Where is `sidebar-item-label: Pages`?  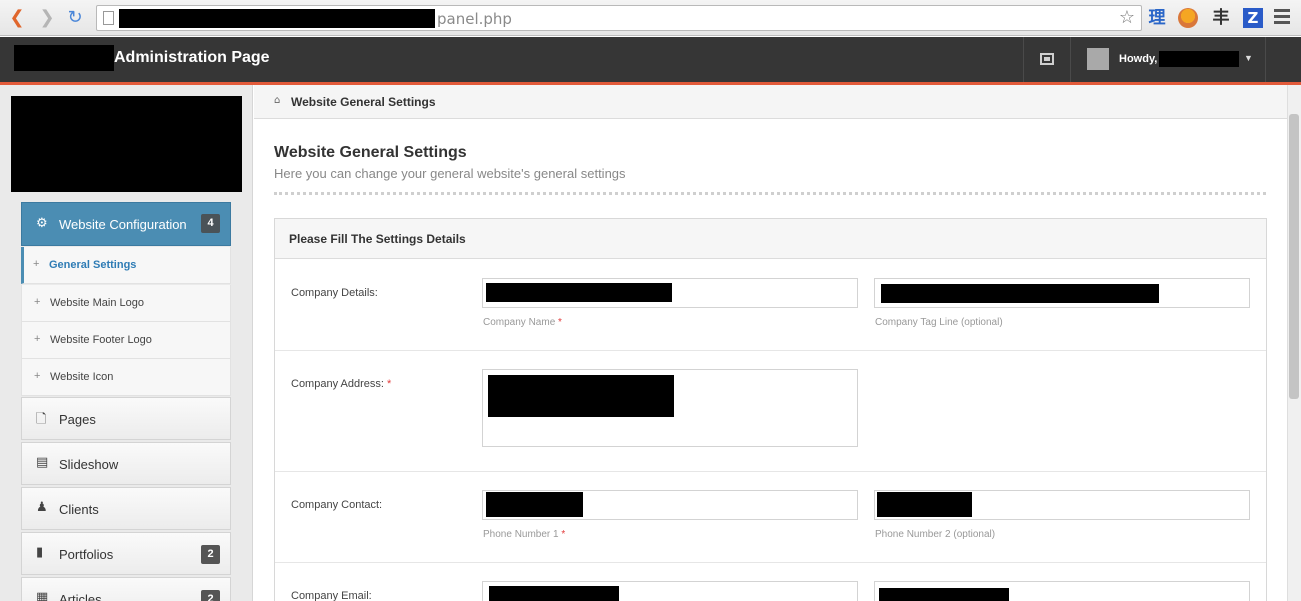 sidebar-item-label: Pages is located at coordinates (77, 419).